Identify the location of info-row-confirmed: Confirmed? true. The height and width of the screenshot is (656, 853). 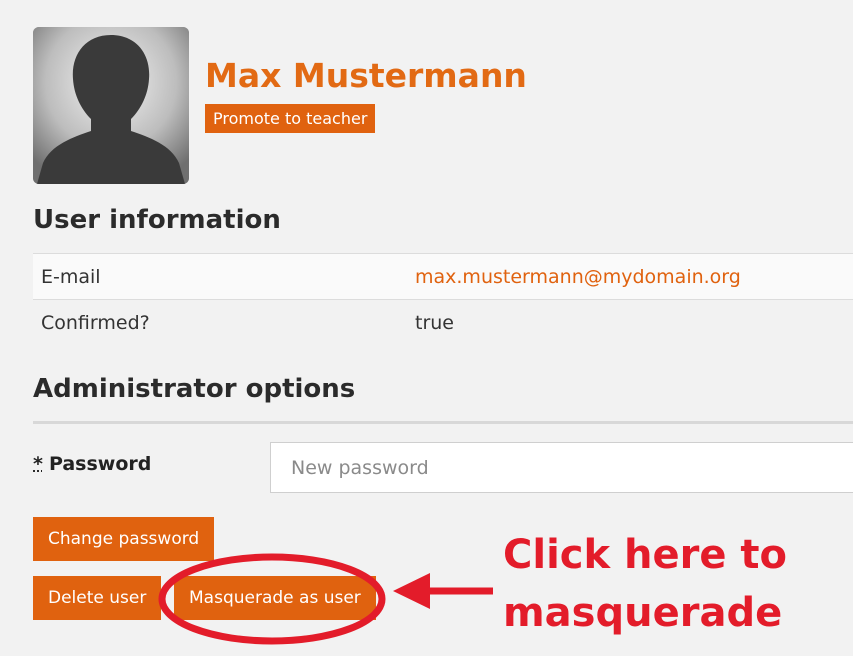
(443, 322).